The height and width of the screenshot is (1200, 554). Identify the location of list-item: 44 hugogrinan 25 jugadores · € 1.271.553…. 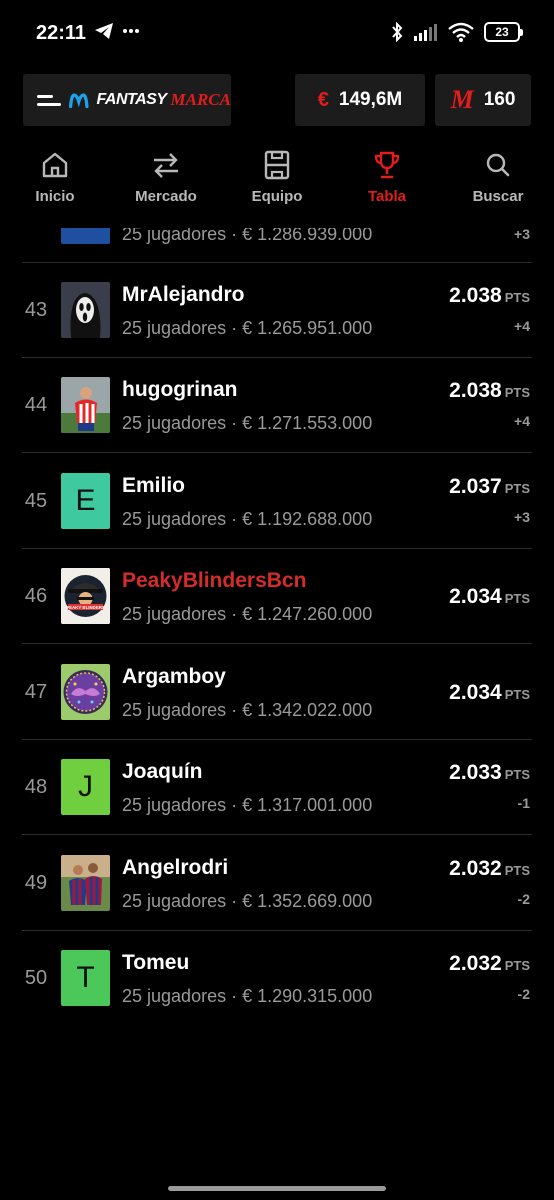
(277, 405).